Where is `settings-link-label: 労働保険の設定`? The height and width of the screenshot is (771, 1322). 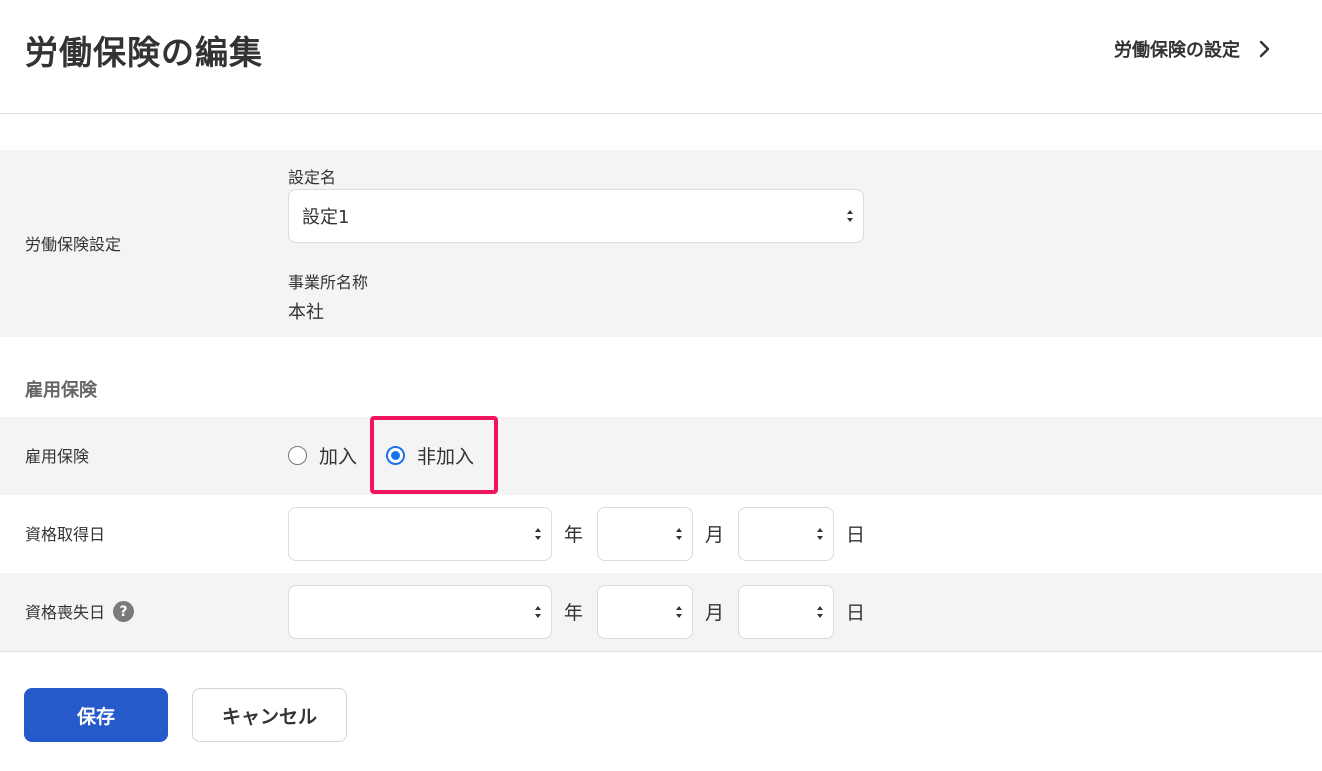
settings-link-label: 労働保険の設定 is located at coordinates (1177, 50).